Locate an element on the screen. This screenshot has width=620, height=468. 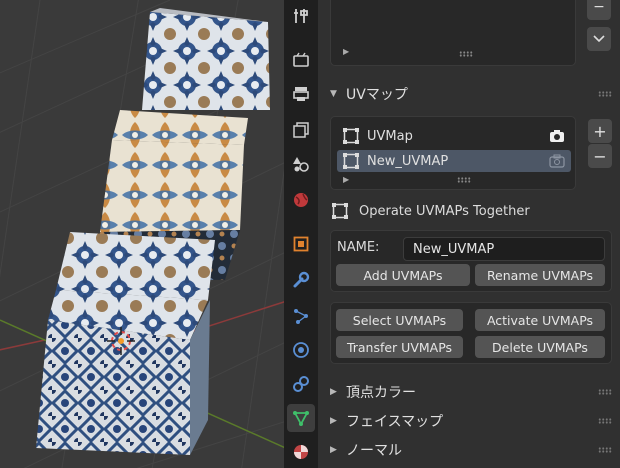
render-tab-icon is located at coordinates (301, 59).